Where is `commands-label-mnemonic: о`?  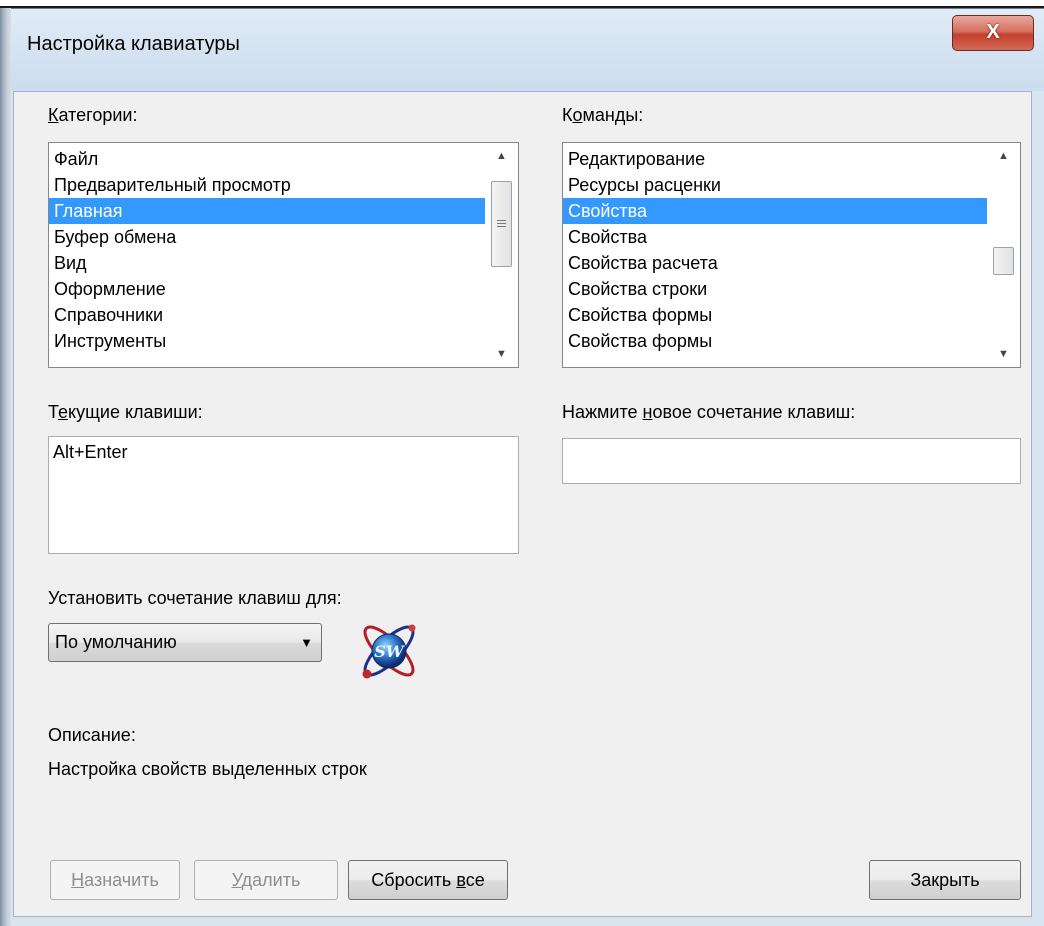
commands-label-mnemonic: о is located at coordinates (577, 115).